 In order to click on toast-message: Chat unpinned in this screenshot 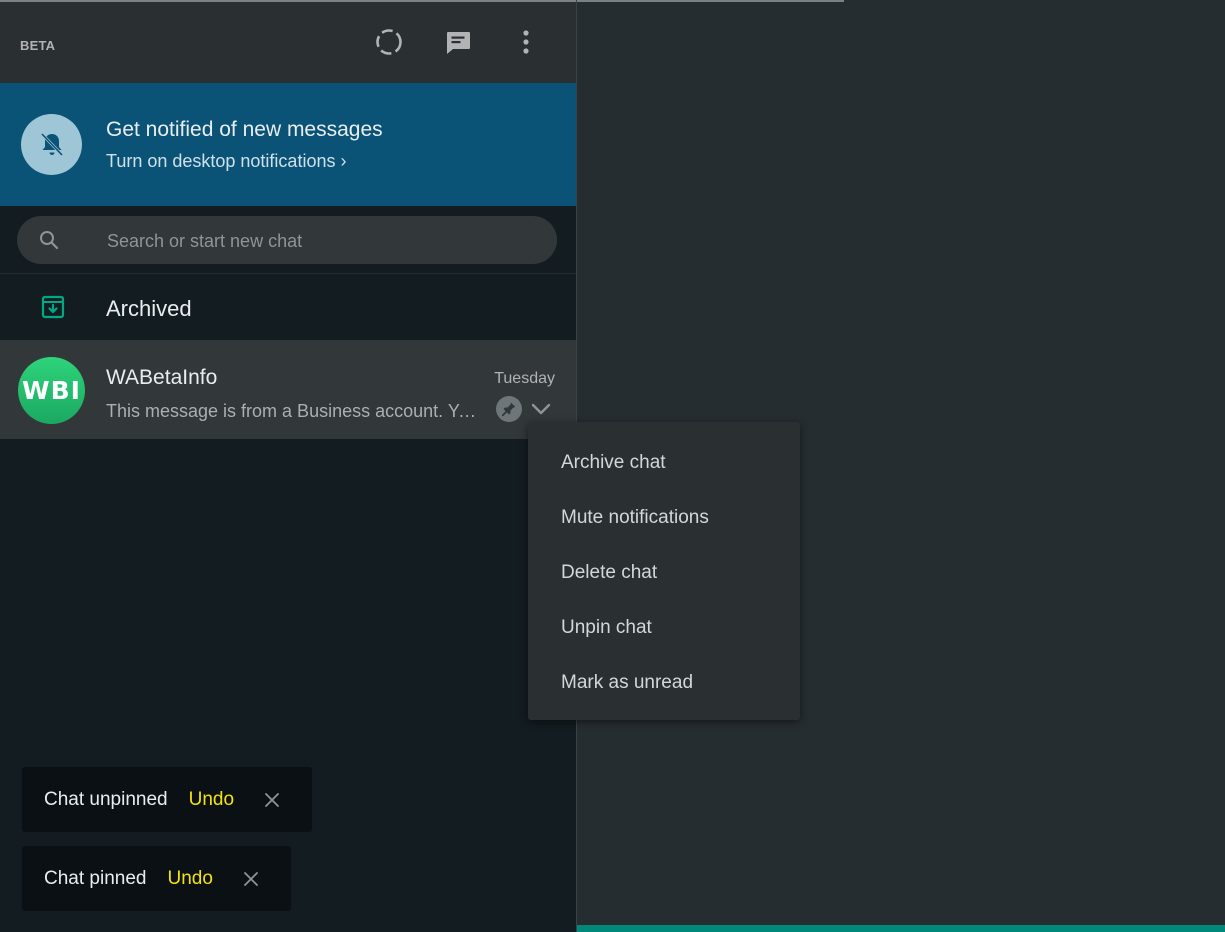, I will do `click(106, 799)`.